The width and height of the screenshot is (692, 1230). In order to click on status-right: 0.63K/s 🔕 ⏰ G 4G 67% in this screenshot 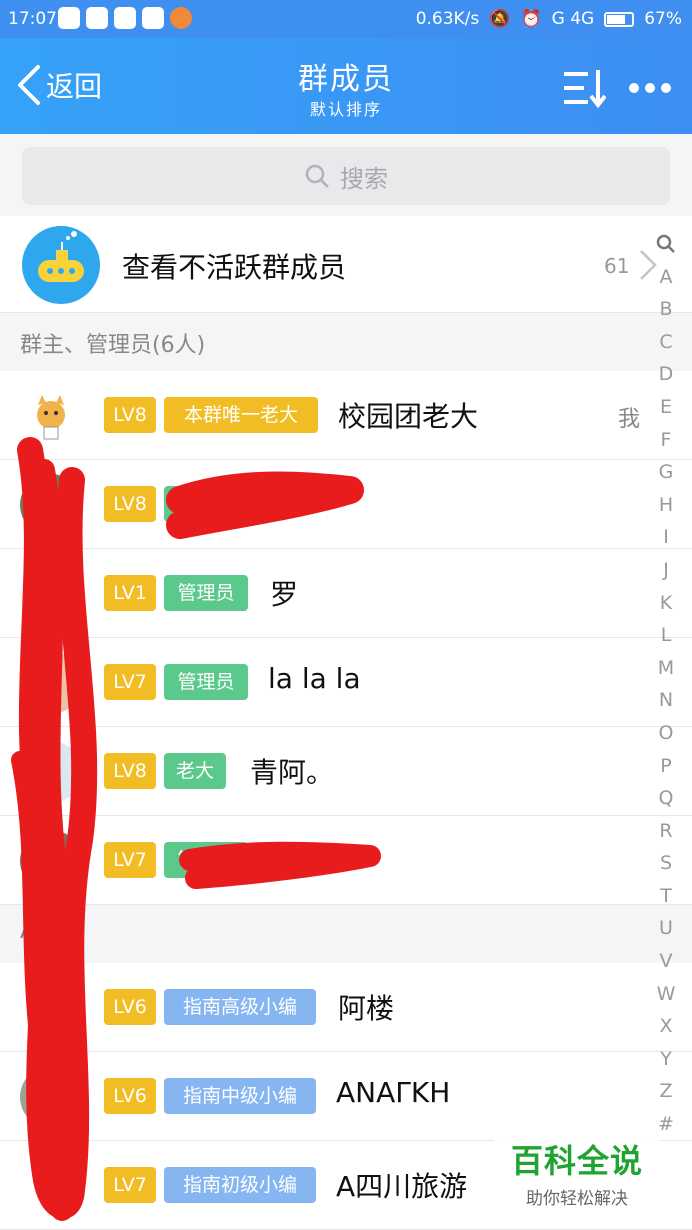, I will do `click(549, 19)`.